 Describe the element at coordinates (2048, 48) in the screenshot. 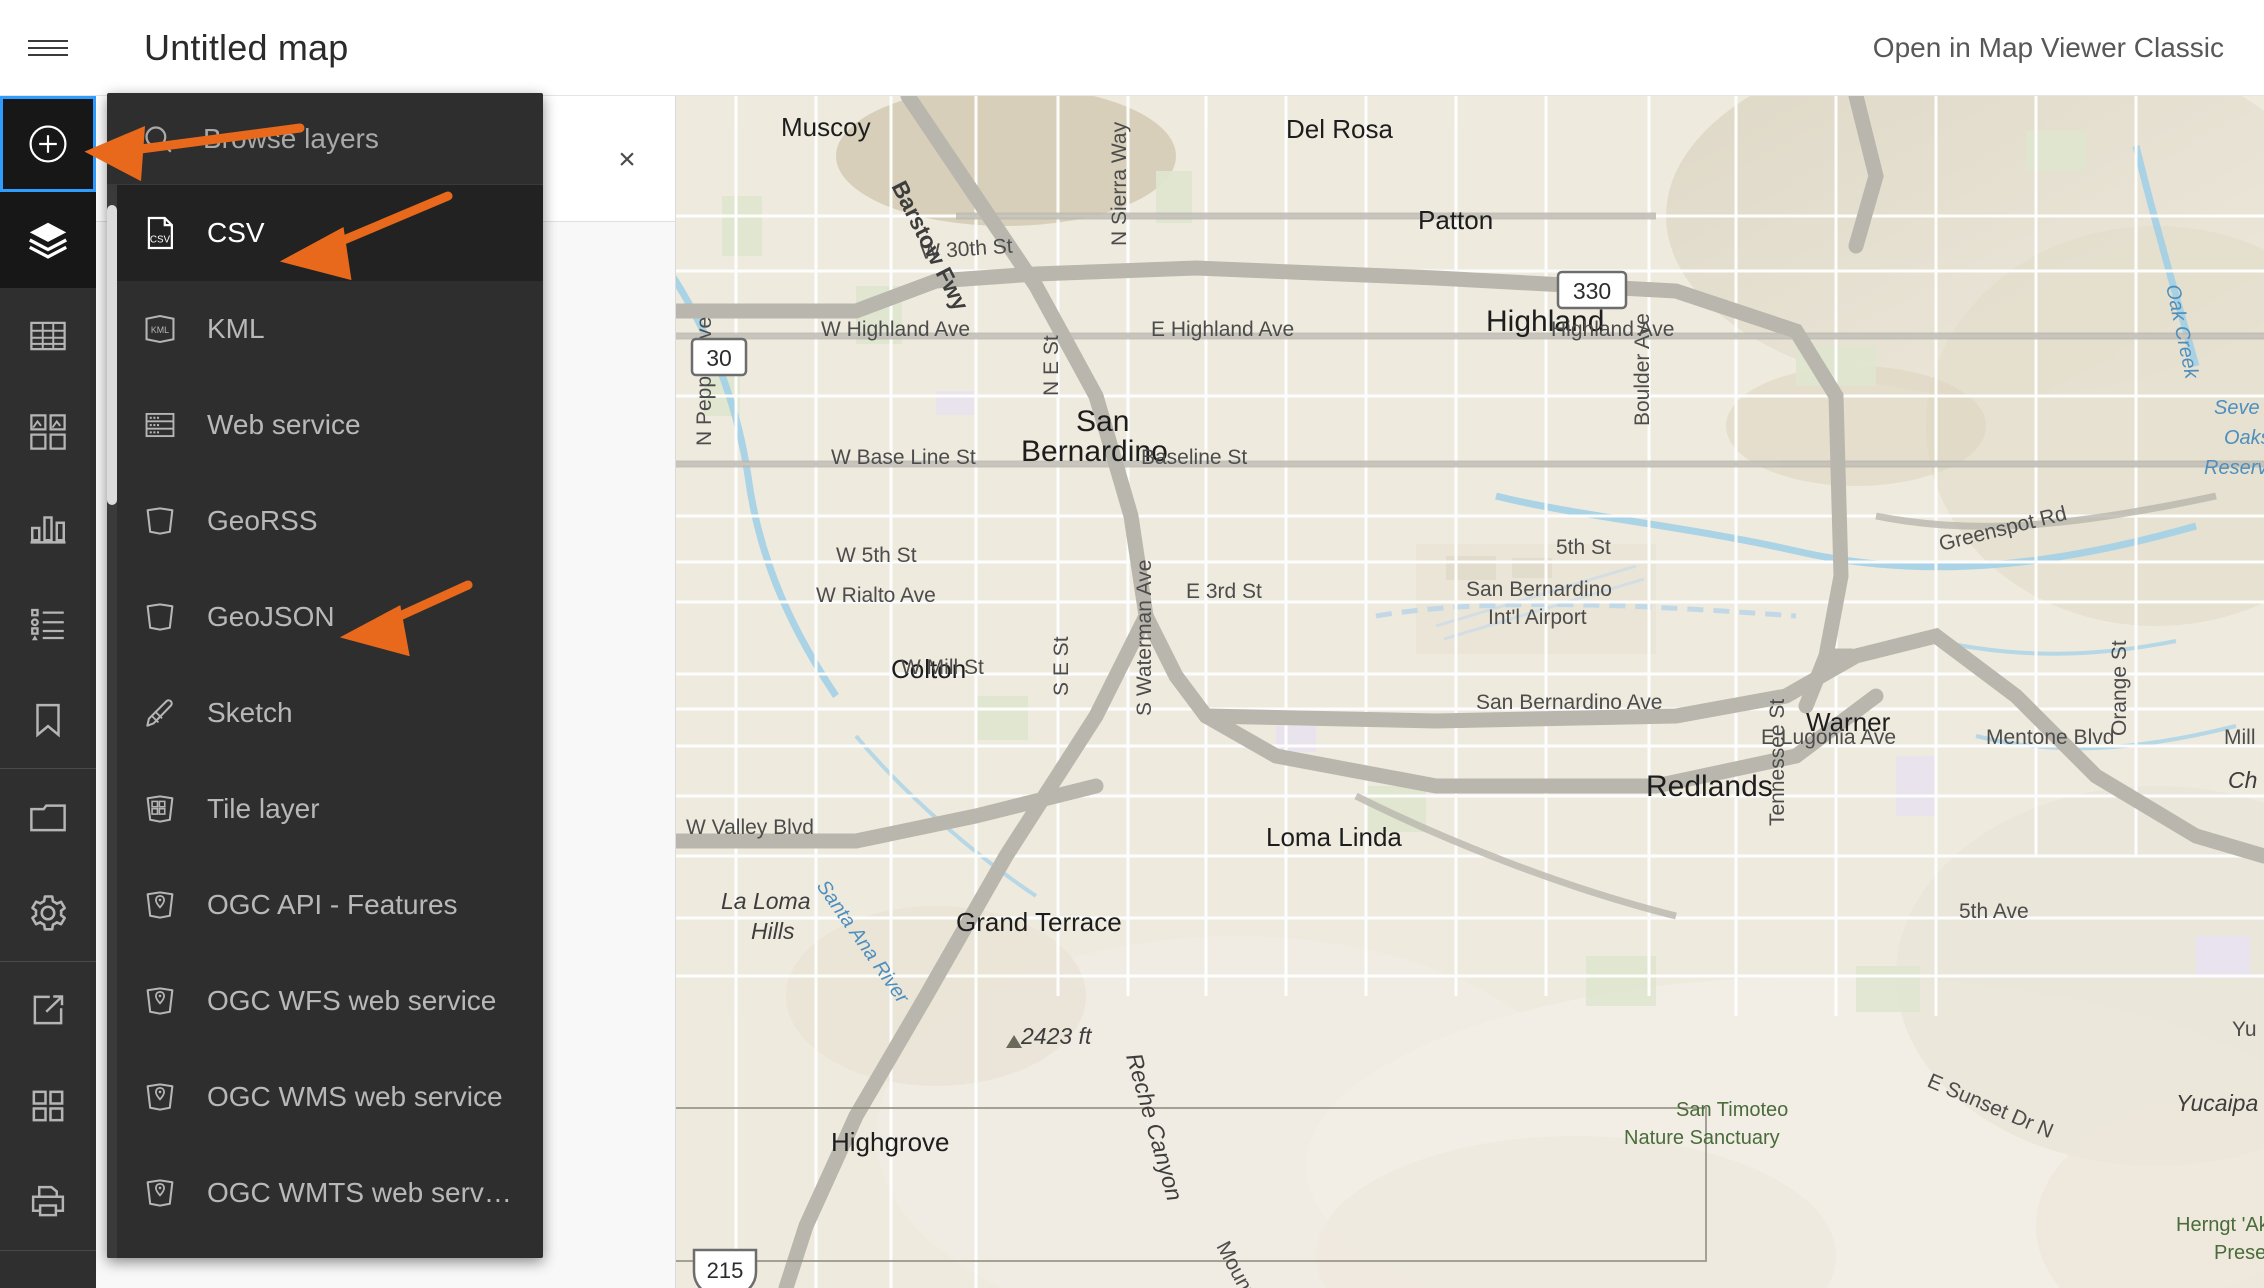

I see `open-in-map-viewer-classic-link: Open in Map Viewer Classic` at that location.